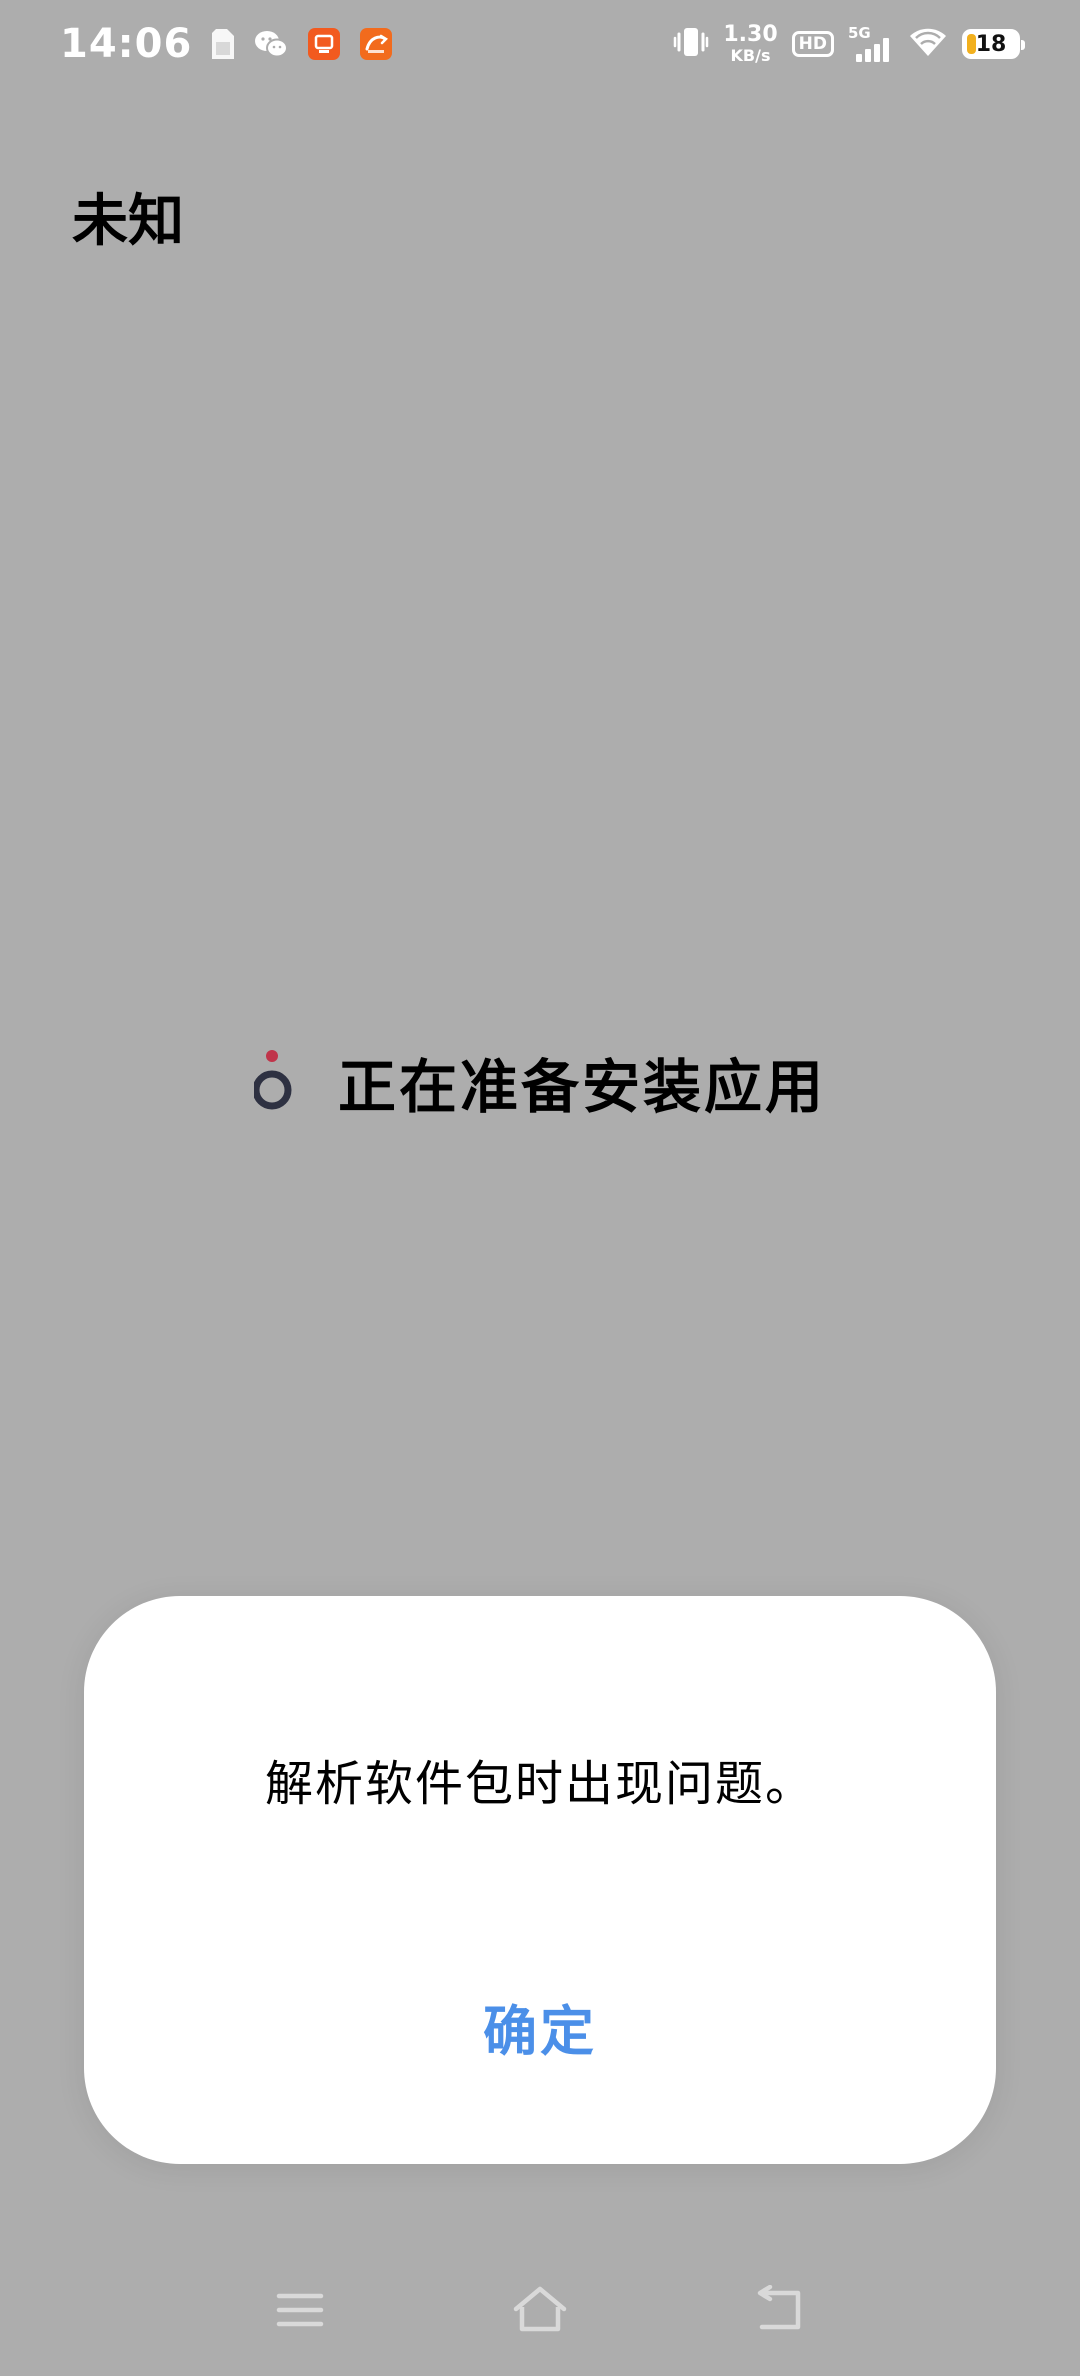 Image resolution: width=1080 pixels, height=2376 pixels. I want to click on status-right: 1.30 KB/s HD 5G 18, so click(842, 44).